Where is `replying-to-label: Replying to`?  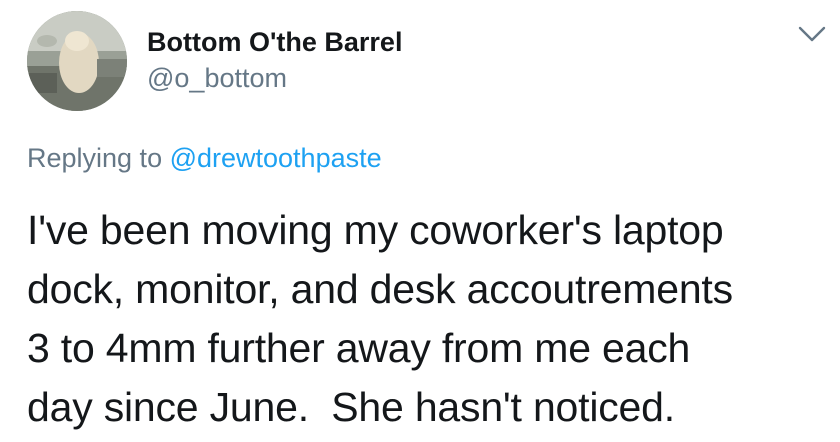 replying-to-label: Replying to is located at coordinates (98, 158).